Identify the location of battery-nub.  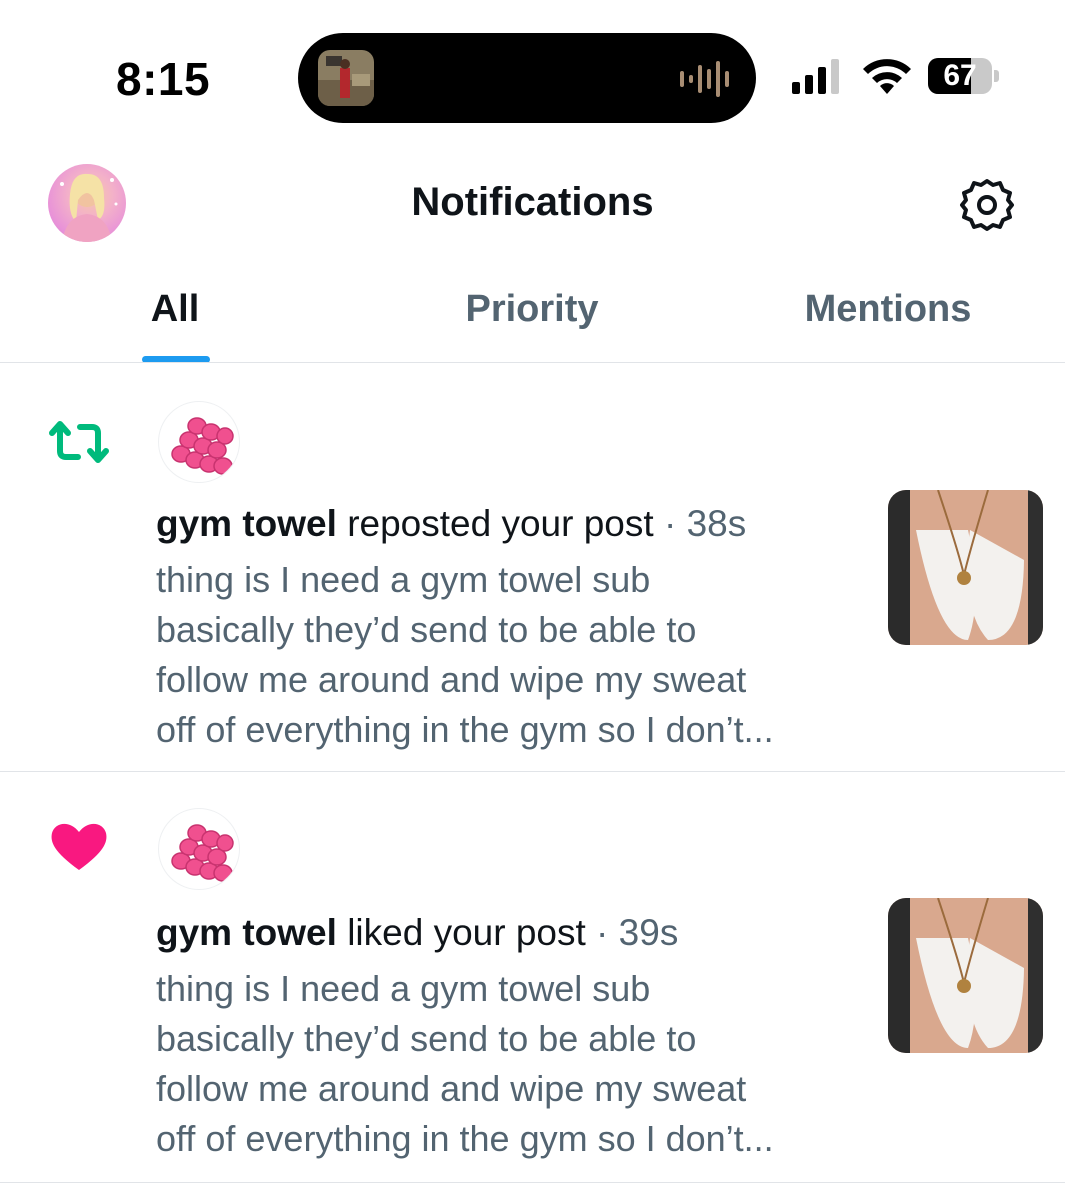
(996, 76).